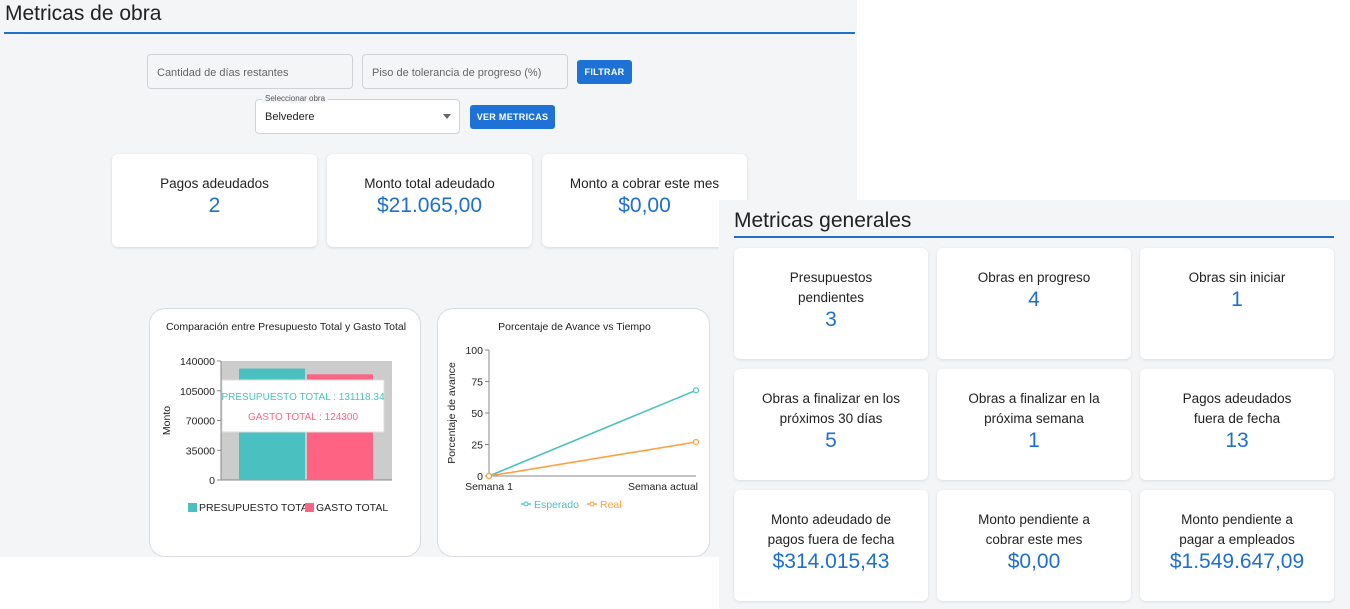  What do you see at coordinates (1237, 277) in the screenshot?
I see `general-metric-label: Obras sin iniciar` at bounding box center [1237, 277].